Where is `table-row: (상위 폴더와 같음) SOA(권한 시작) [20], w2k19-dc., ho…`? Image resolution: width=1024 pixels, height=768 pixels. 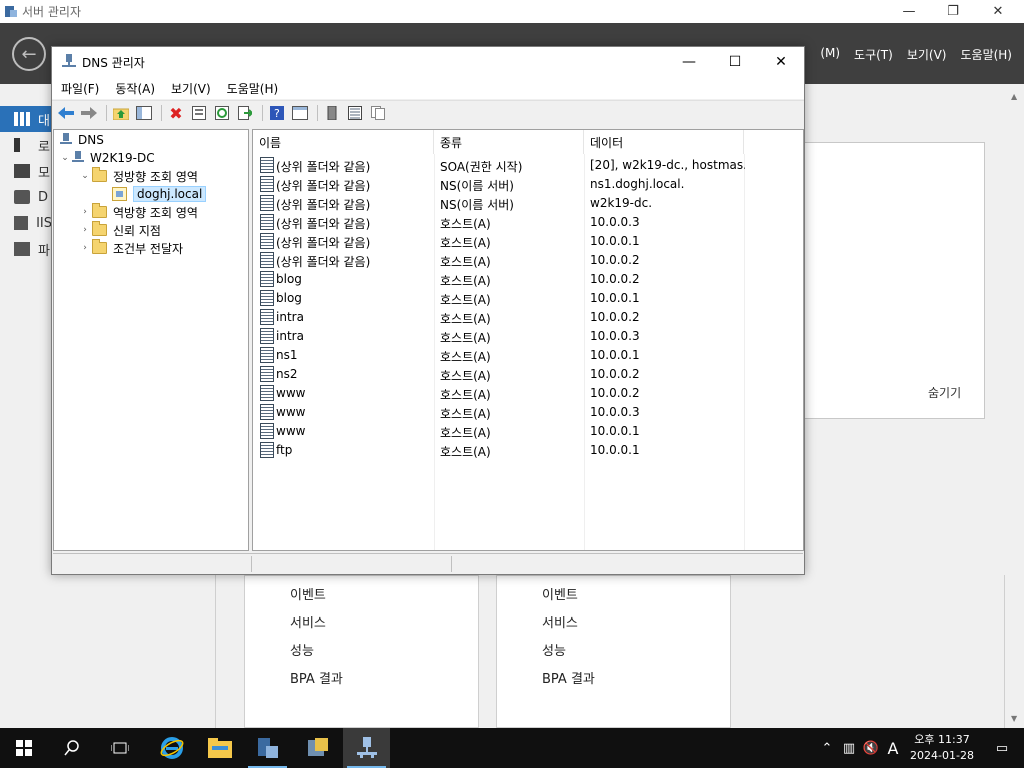 table-row: (상위 폴더와 같음) SOA(권한 시작) [20], w2k19-dc., ho… is located at coordinates (528, 165).